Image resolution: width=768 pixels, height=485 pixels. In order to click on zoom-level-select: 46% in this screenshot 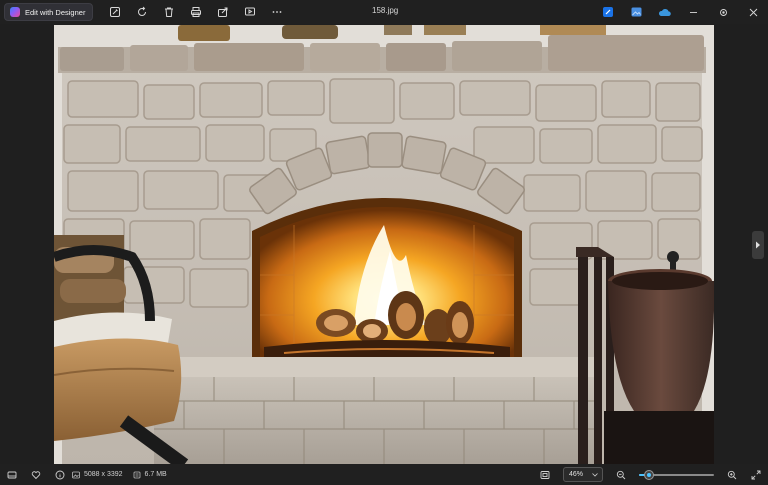, I will do `click(583, 474)`.